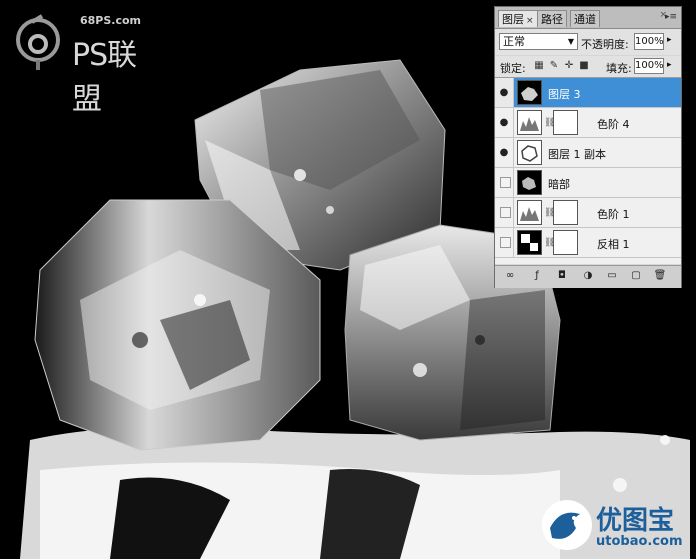 The height and width of the screenshot is (559, 696). Describe the element at coordinates (567, 525) in the screenshot. I see `utobao-bird-icon` at that location.